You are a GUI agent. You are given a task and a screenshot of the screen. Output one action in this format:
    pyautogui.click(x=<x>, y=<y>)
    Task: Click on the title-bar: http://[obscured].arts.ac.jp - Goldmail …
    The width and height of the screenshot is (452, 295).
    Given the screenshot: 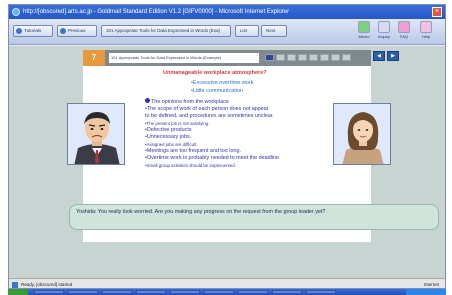 What is the action you would take?
    pyautogui.click(x=227, y=12)
    